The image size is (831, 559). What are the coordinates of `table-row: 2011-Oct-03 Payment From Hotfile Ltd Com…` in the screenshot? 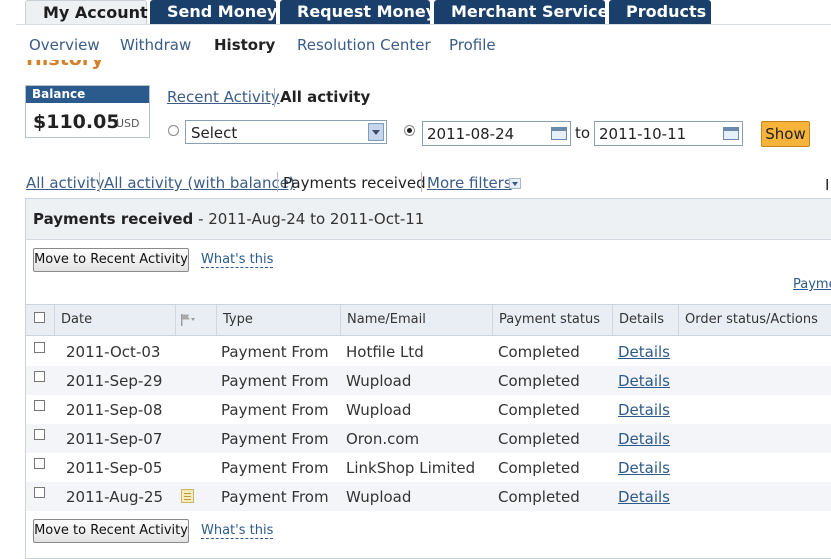 It's located at (428, 351).